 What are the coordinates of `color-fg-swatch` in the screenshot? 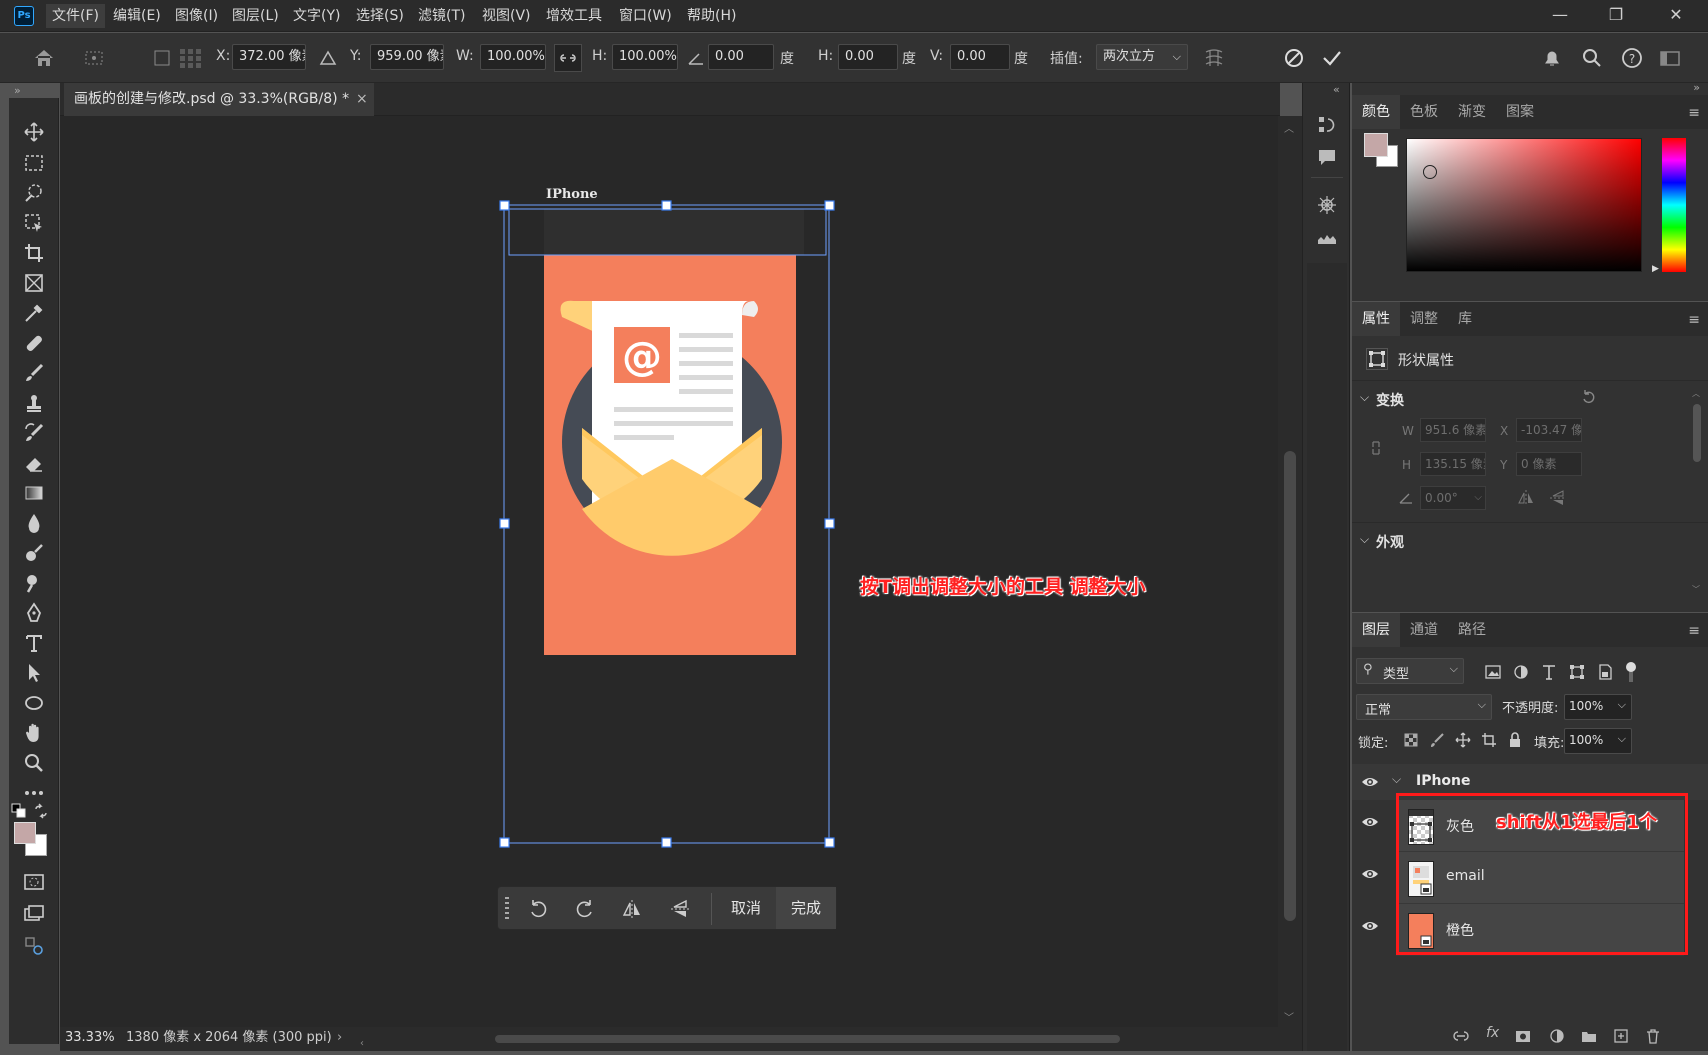 It's located at (1376, 145).